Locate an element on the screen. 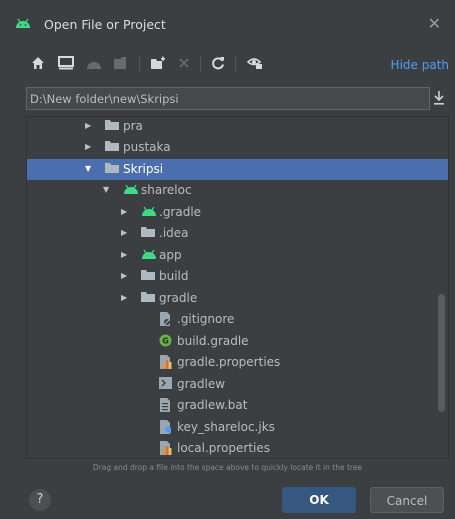 The height and width of the screenshot is (519, 455). tree-row-label: gradlew is located at coordinates (201, 383).